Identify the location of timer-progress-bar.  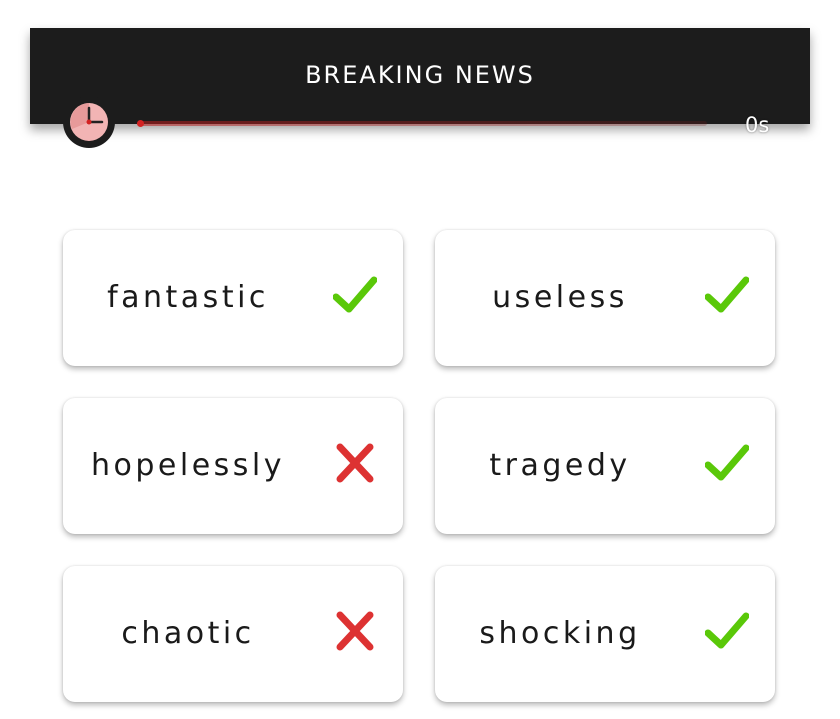
(422, 123).